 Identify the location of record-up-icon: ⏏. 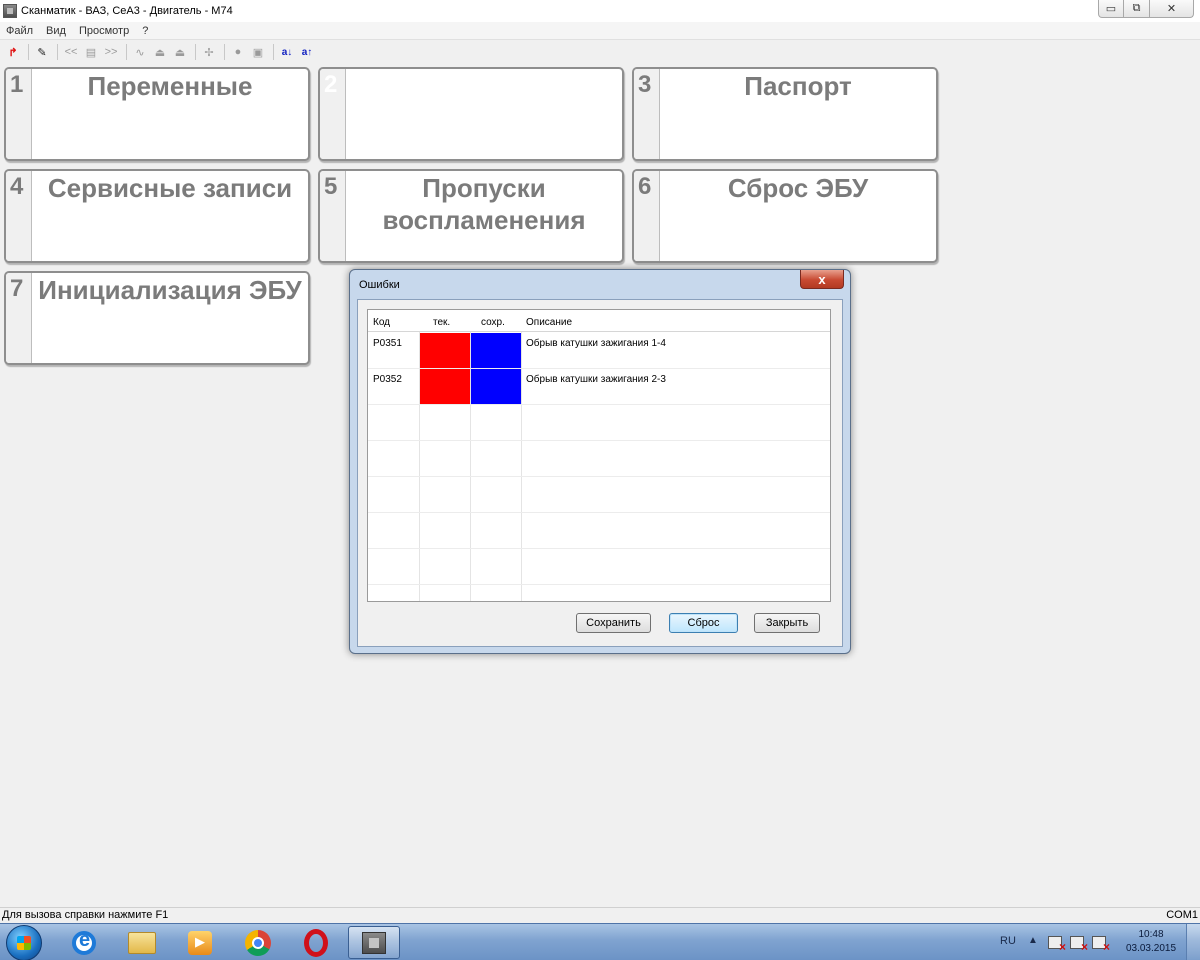
(180, 52).